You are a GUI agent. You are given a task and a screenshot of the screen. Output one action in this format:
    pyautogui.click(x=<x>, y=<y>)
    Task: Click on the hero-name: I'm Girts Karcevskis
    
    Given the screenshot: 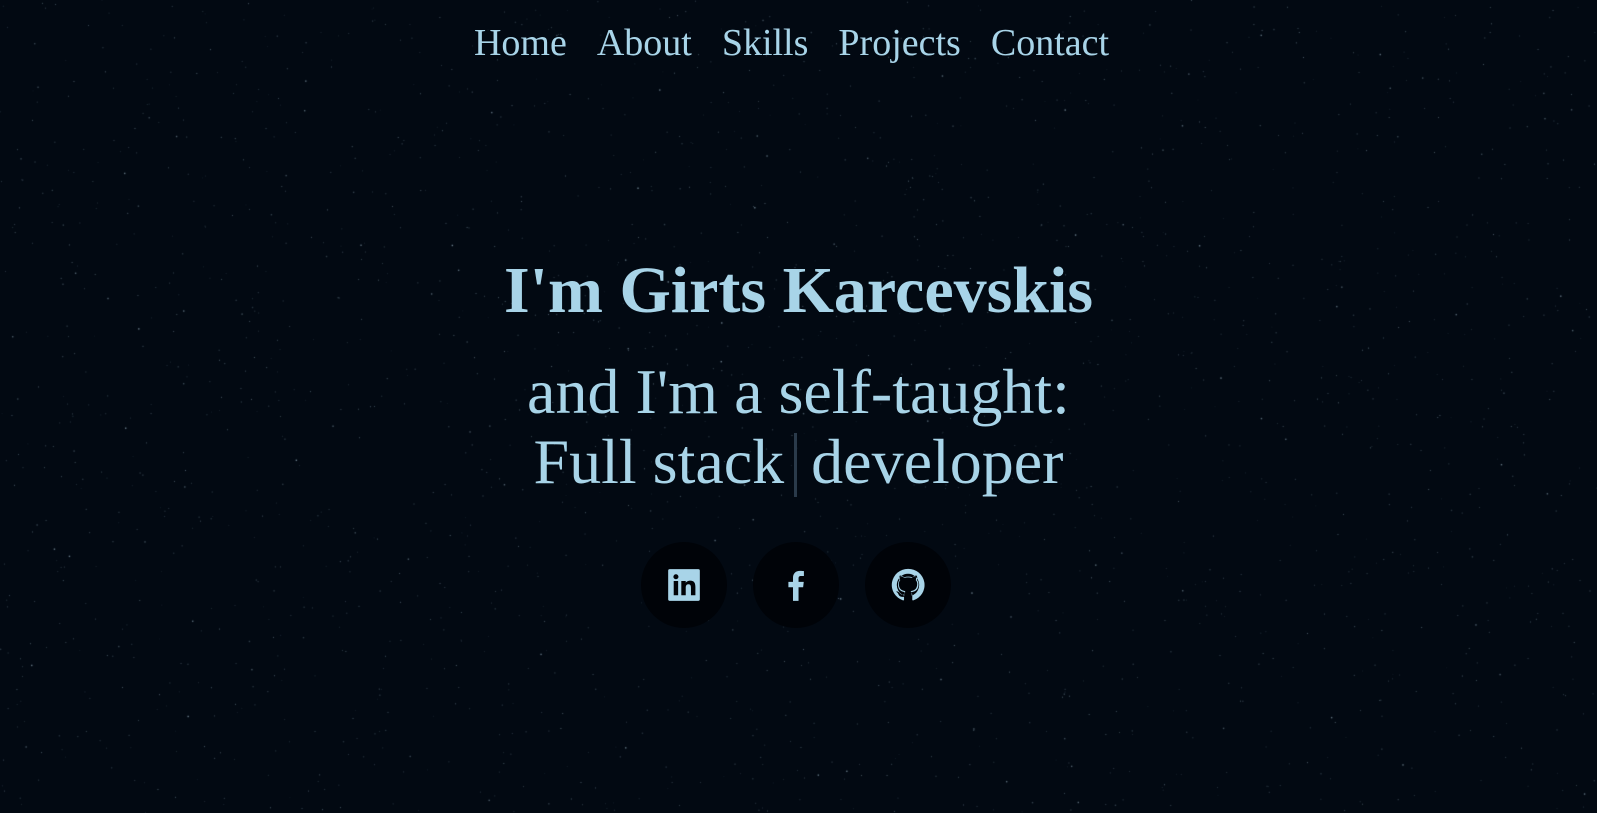 What is the action you would take?
    pyautogui.click(x=798, y=290)
    